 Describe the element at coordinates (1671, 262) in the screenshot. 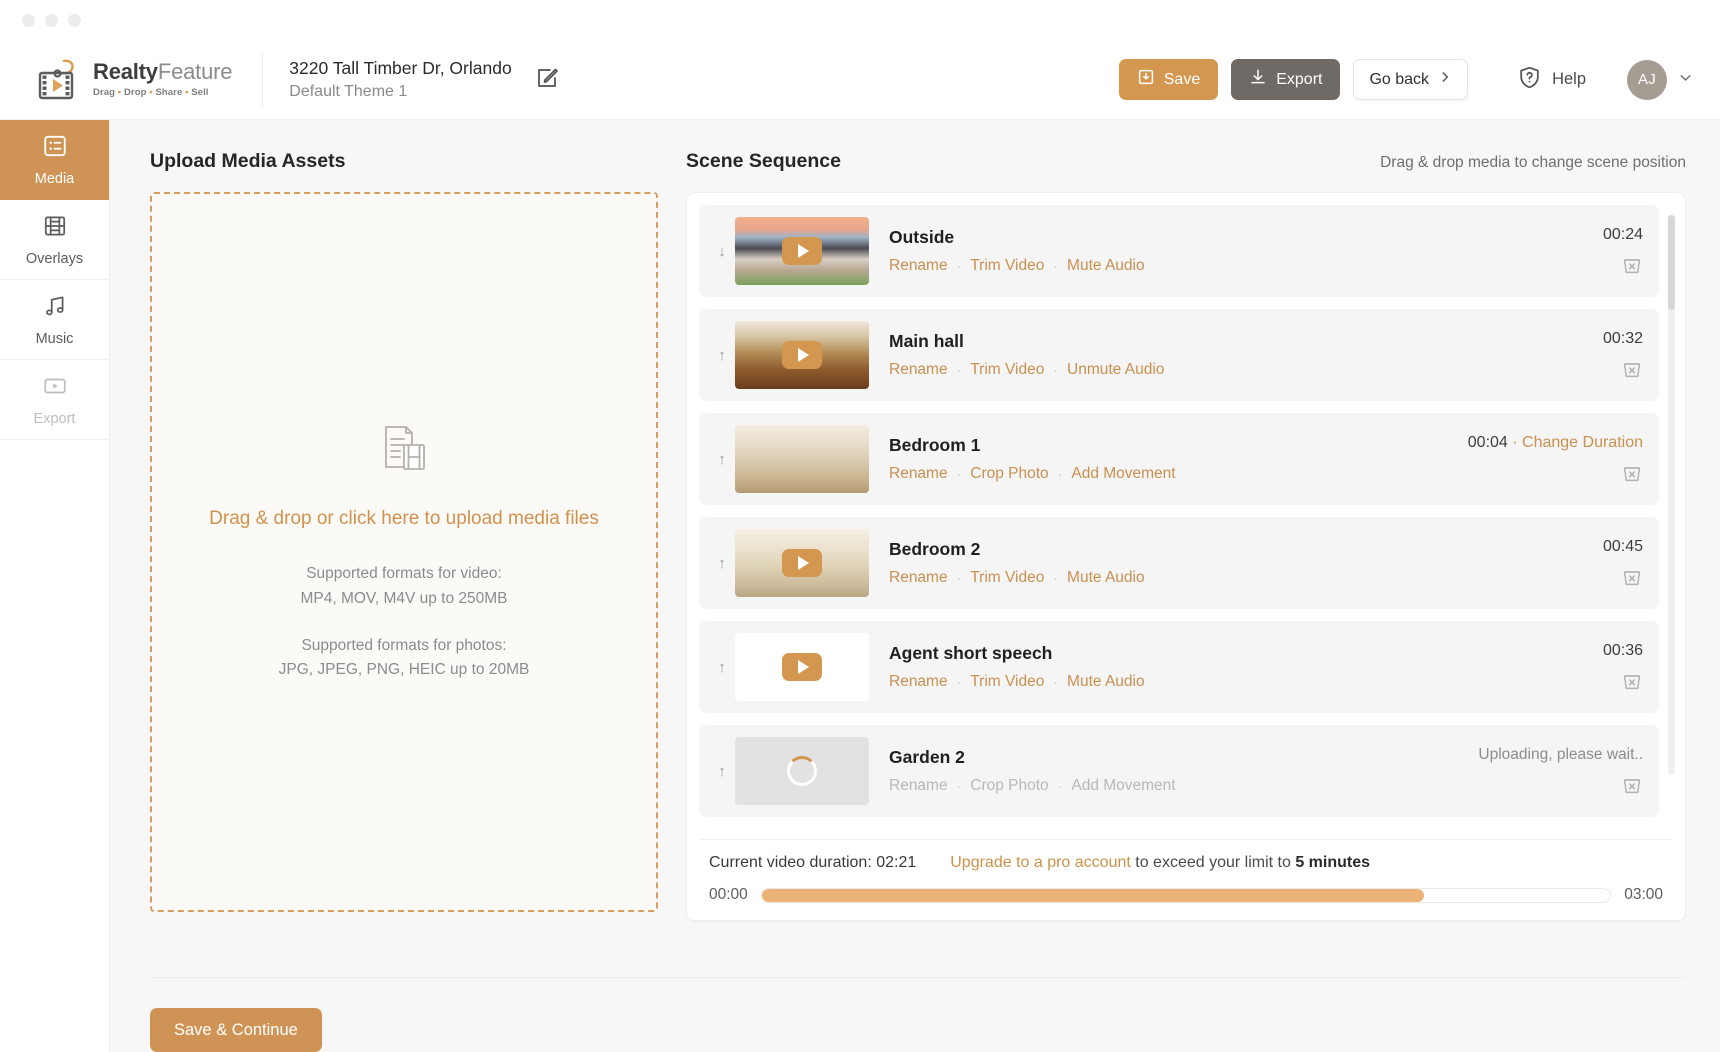

I see `scene-scrollbar-thumb` at that location.